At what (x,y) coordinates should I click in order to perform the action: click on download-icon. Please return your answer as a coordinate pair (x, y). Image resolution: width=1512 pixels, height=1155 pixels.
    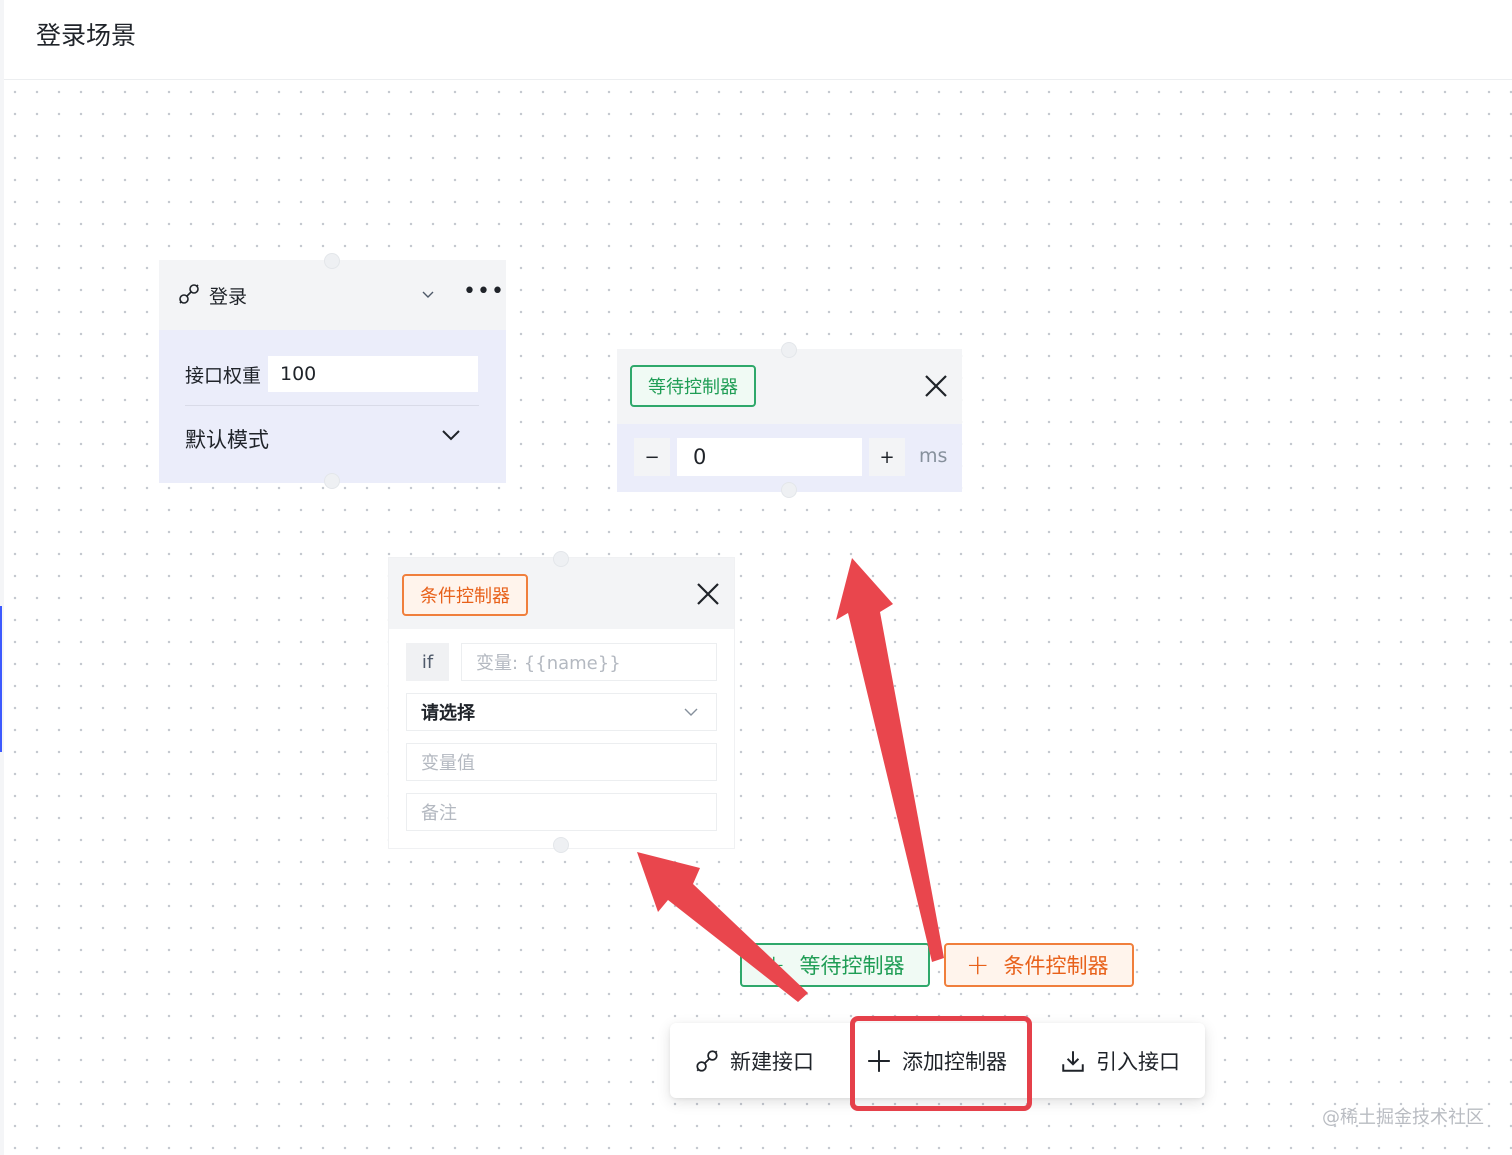
    Looking at the image, I should click on (1073, 1061).